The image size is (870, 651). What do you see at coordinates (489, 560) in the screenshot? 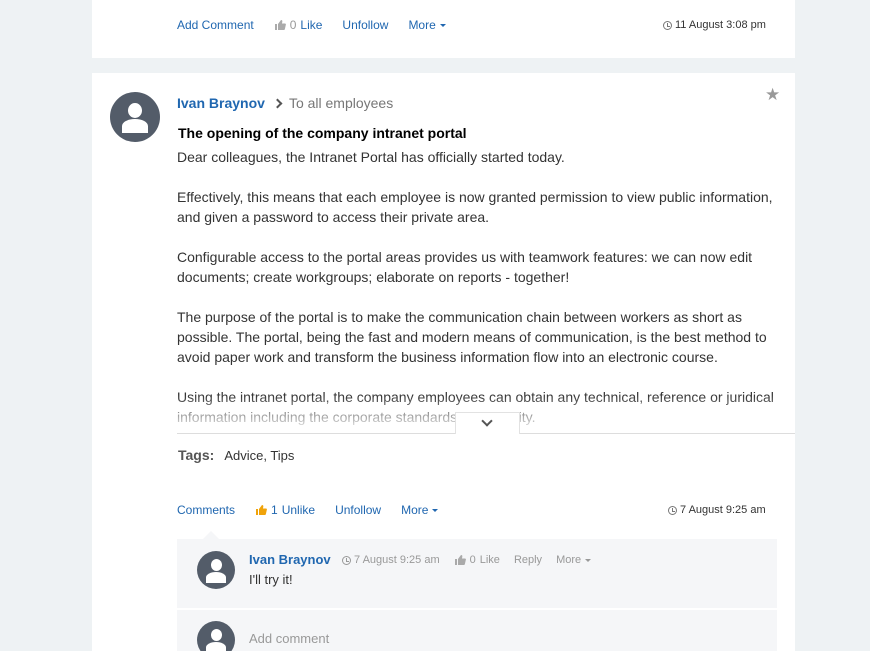
I see `comment-like-label: Like` at bounding box center [489, 560].